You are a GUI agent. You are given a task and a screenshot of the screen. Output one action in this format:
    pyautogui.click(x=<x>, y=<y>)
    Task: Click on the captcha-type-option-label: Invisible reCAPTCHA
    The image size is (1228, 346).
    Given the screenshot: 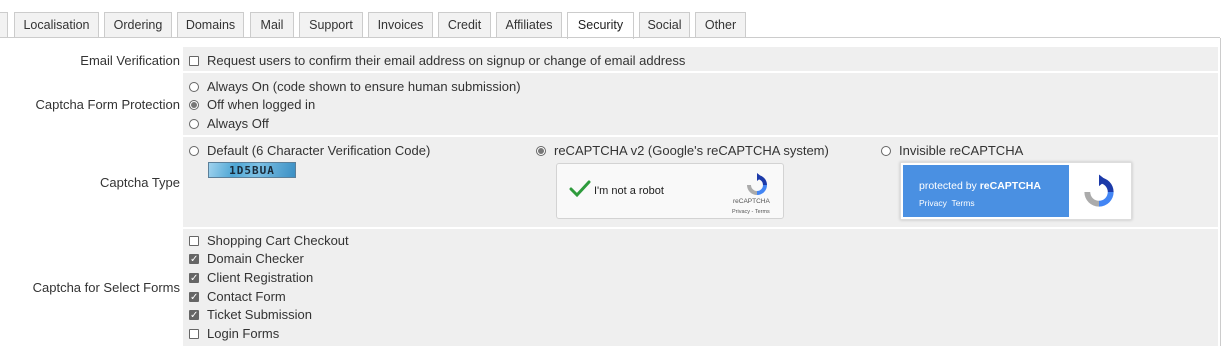 What is the action you would take?
    pyautogui.click(x=961, y=150)
    